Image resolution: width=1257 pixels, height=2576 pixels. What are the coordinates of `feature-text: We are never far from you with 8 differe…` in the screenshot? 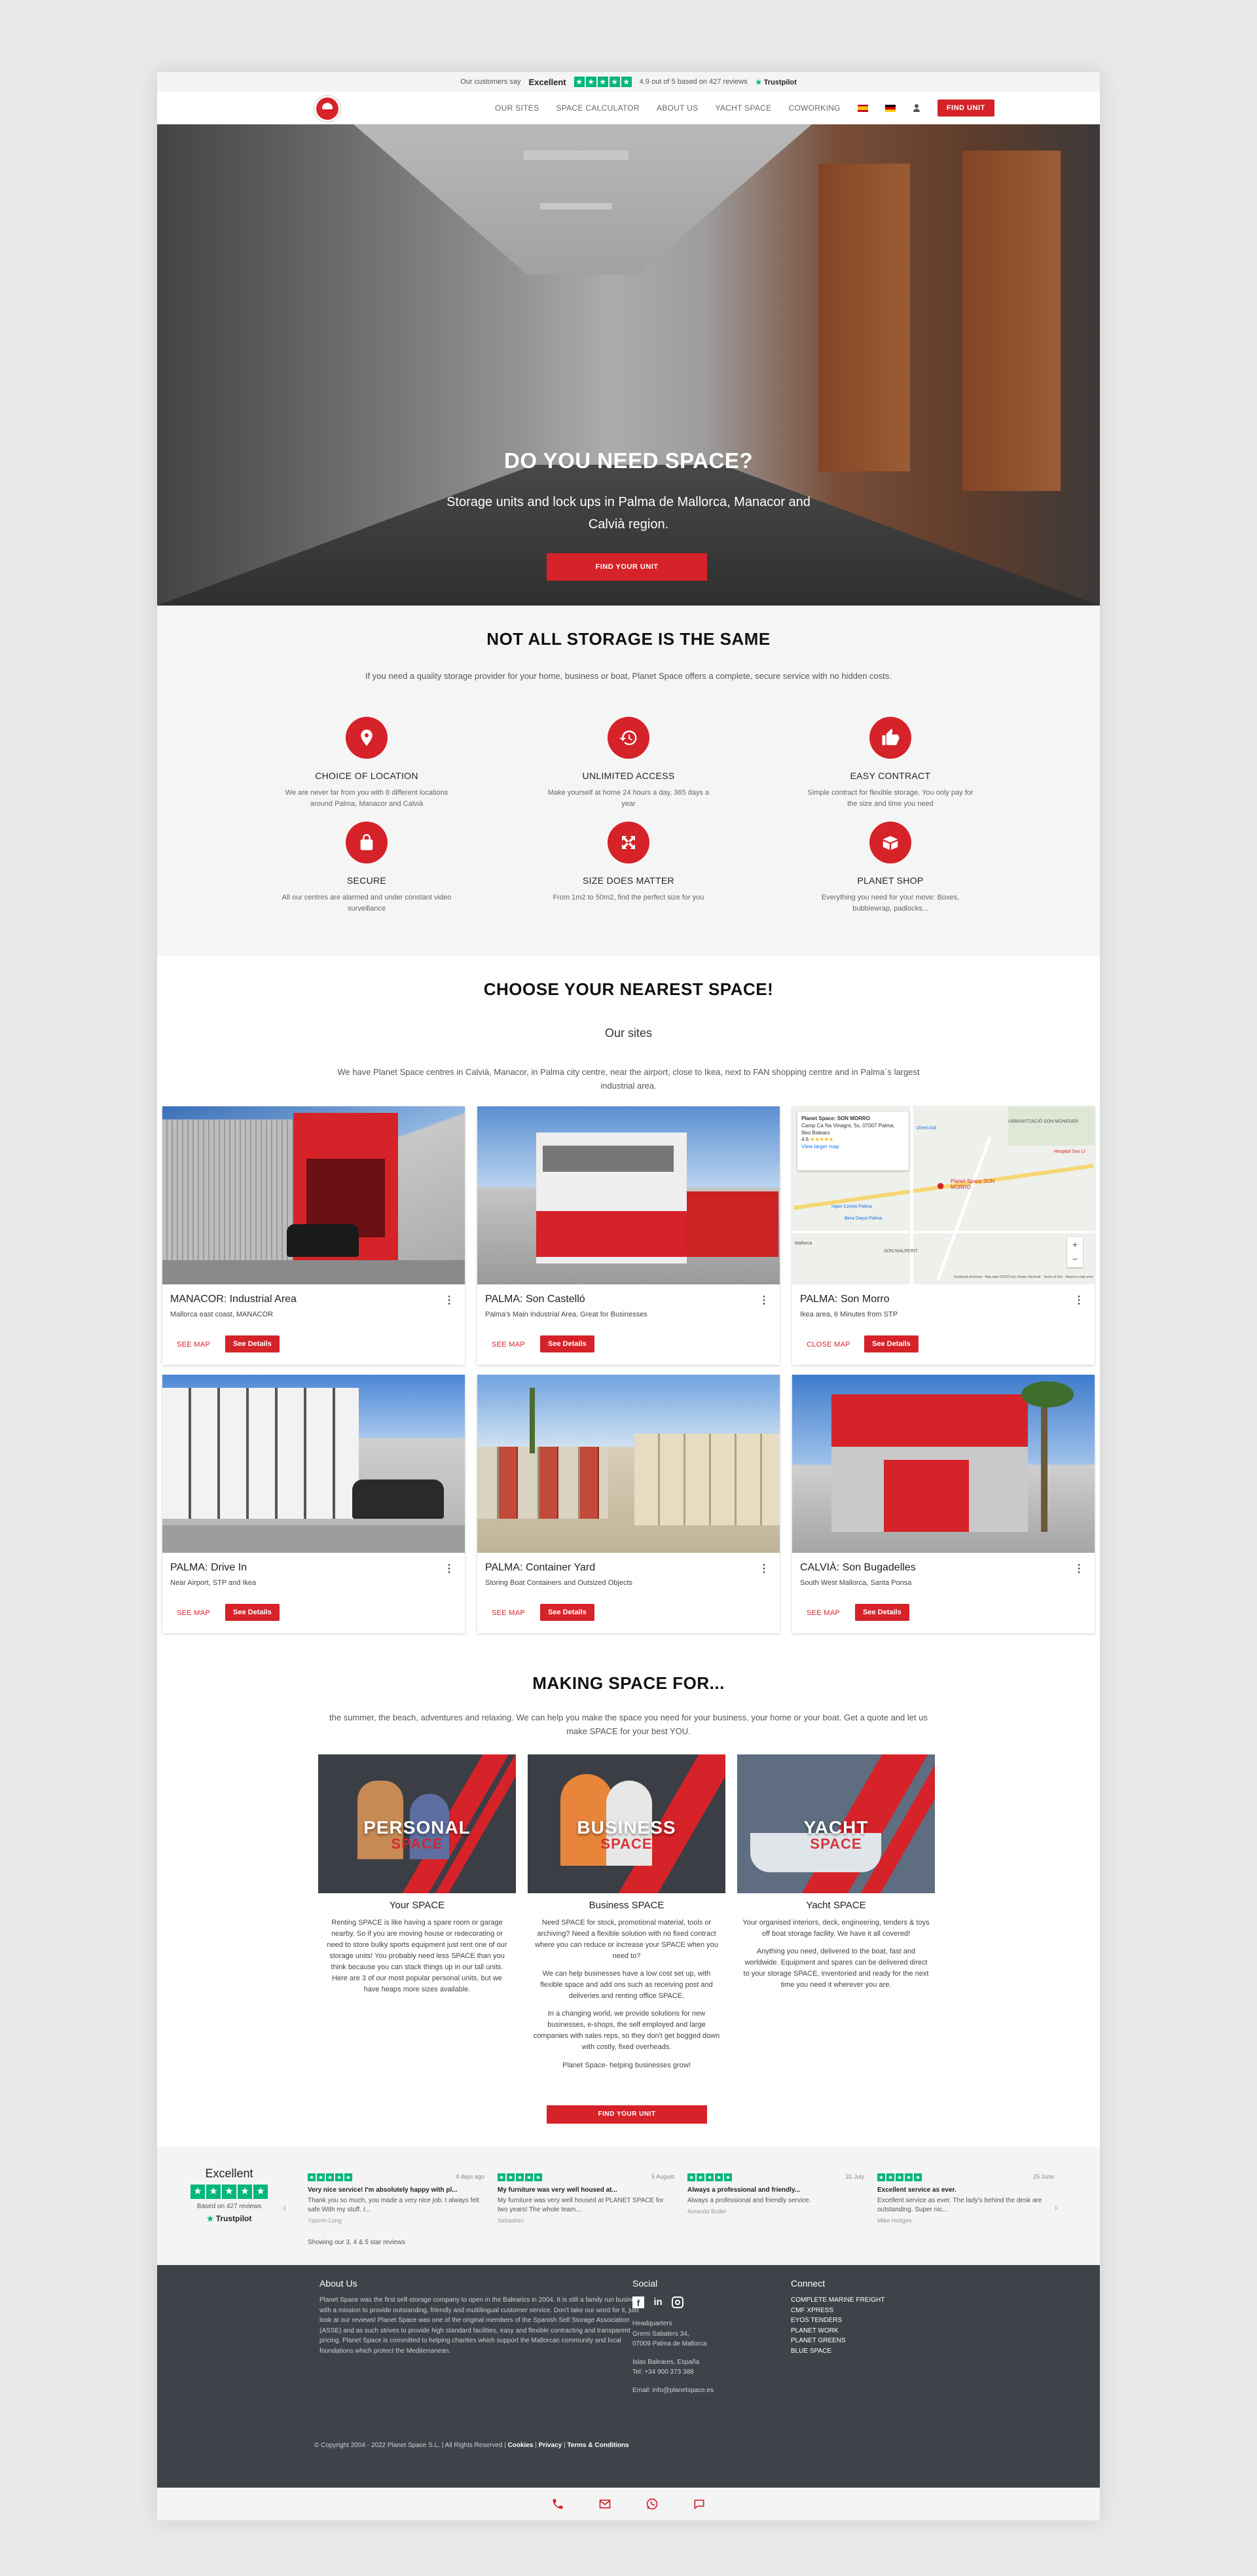 It's located at (366, 798).